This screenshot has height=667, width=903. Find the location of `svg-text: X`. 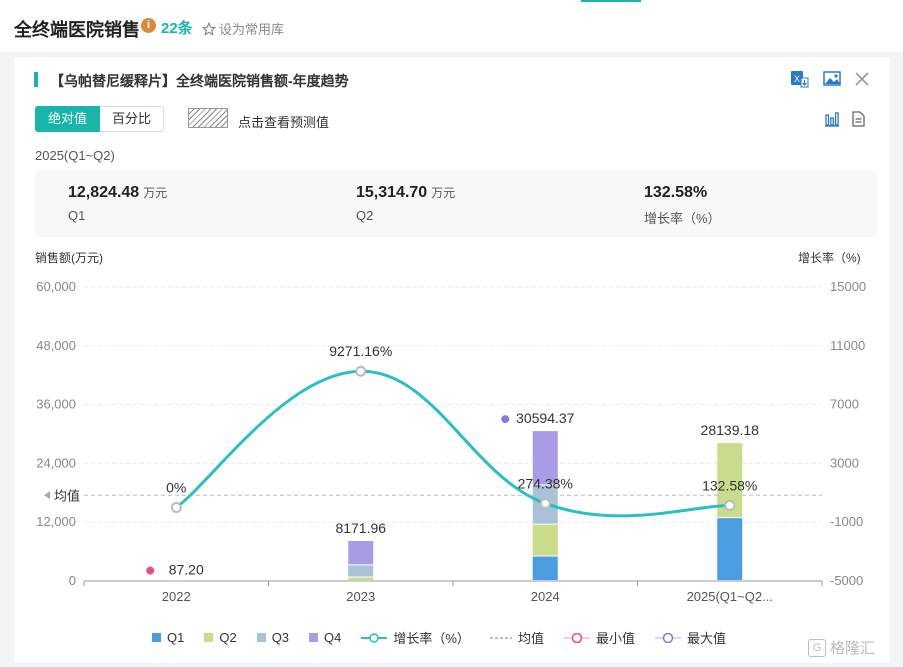

svg-text: X is located at coordinates (797, 79).